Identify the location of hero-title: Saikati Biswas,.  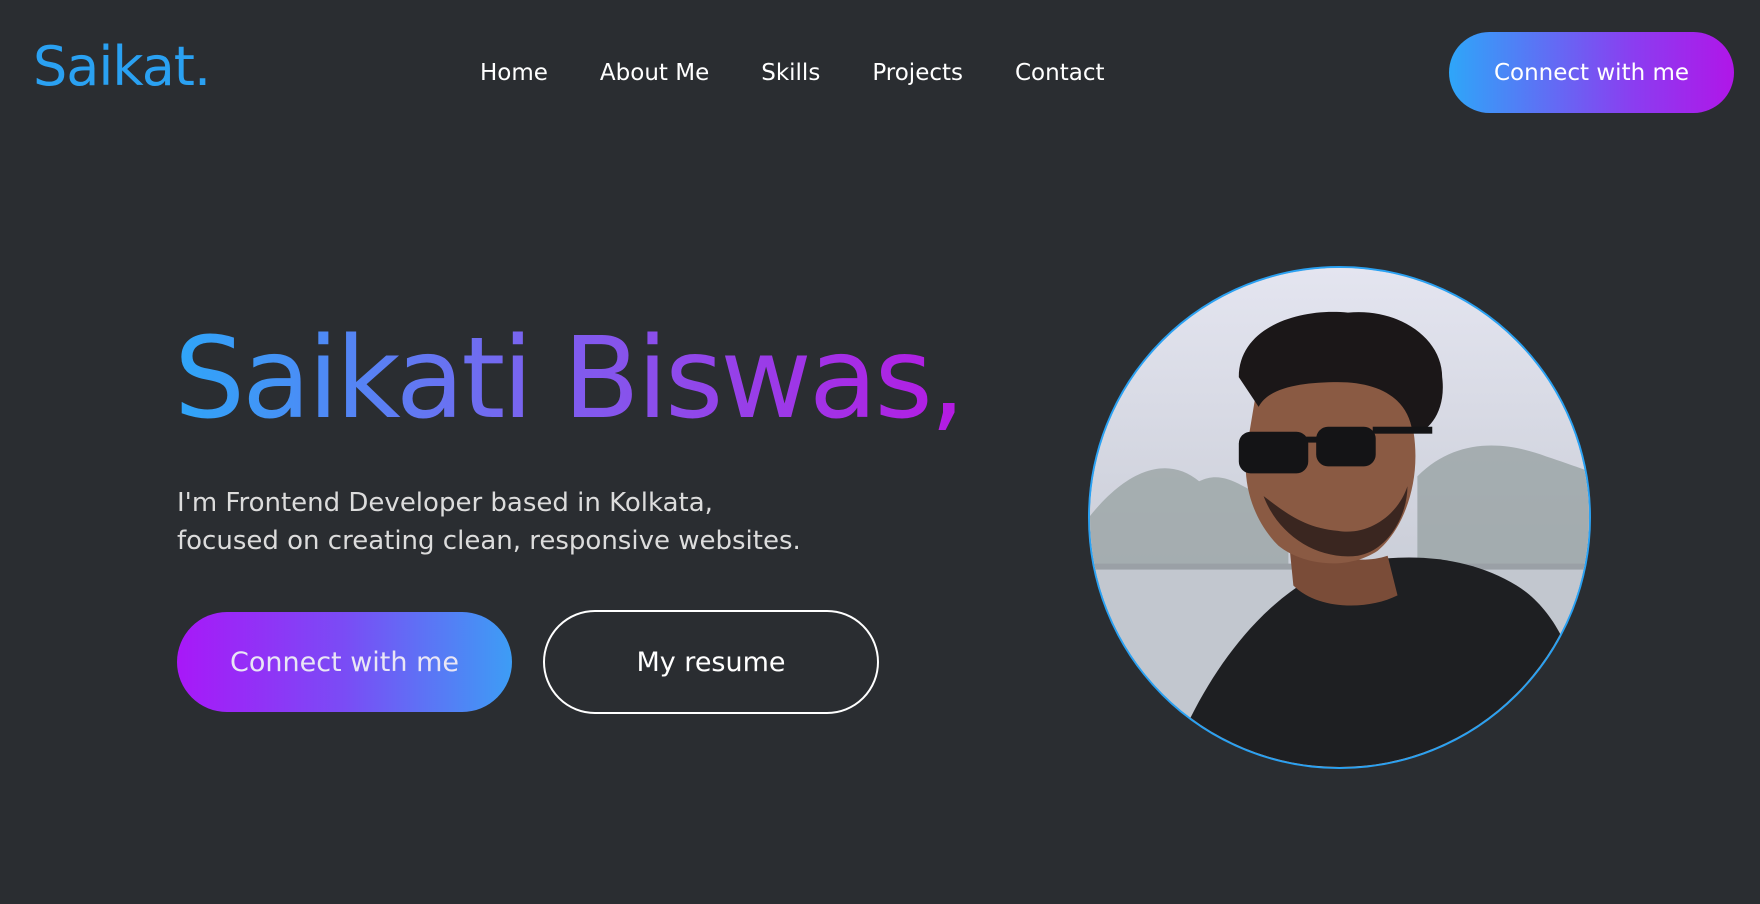
(569, 379).